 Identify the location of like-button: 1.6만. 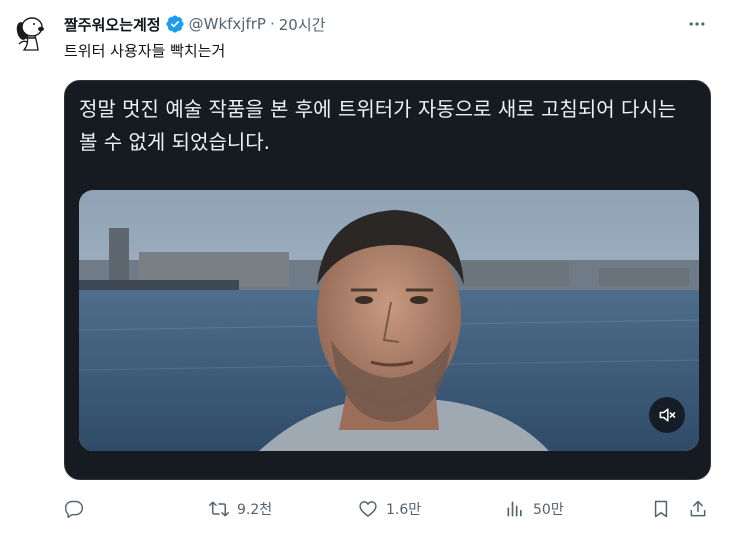
(389, 509).